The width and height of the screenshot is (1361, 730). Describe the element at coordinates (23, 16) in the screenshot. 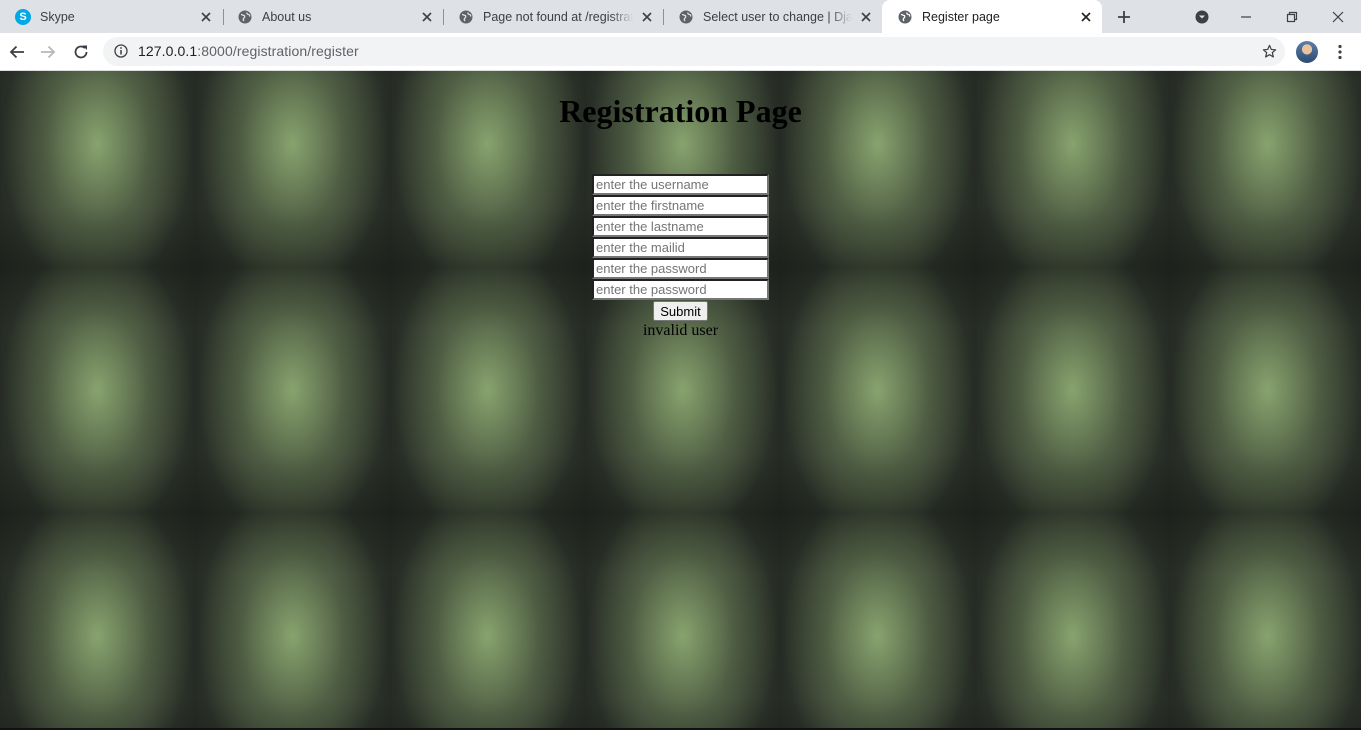

I see `skype-icon: S` at that location.